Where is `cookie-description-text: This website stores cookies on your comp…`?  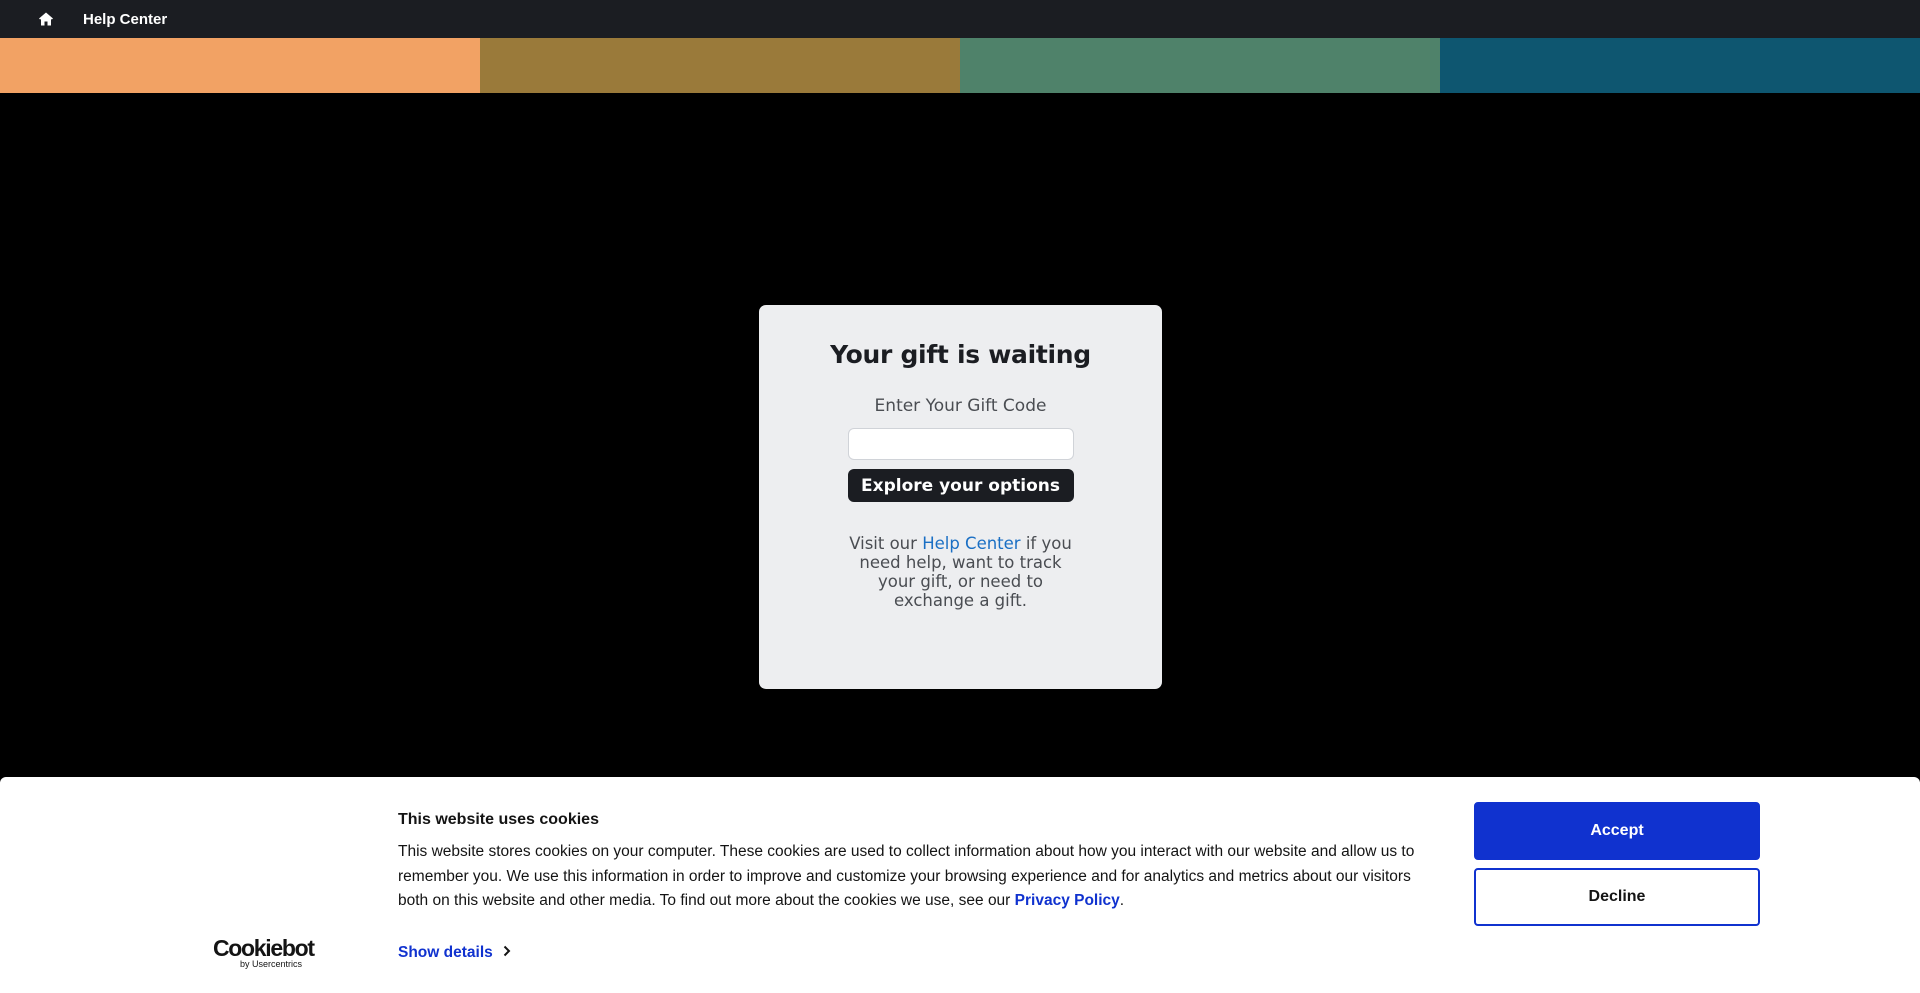 cookie-description-text: This website stores cookies on your comp… is located at coordinates (906, 876).